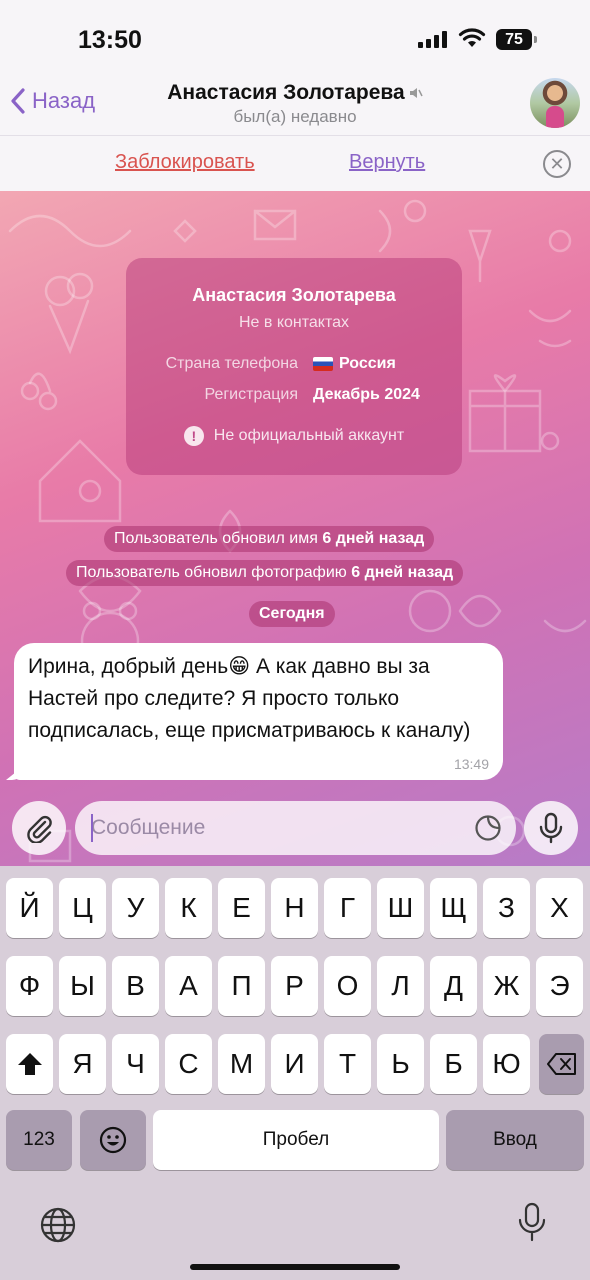 The height and width of the screenshot is (1280, 590). What do you see at coordinates (294, 908) in the screenshot?
I see `key: Н` at bounding box center [294, 908].